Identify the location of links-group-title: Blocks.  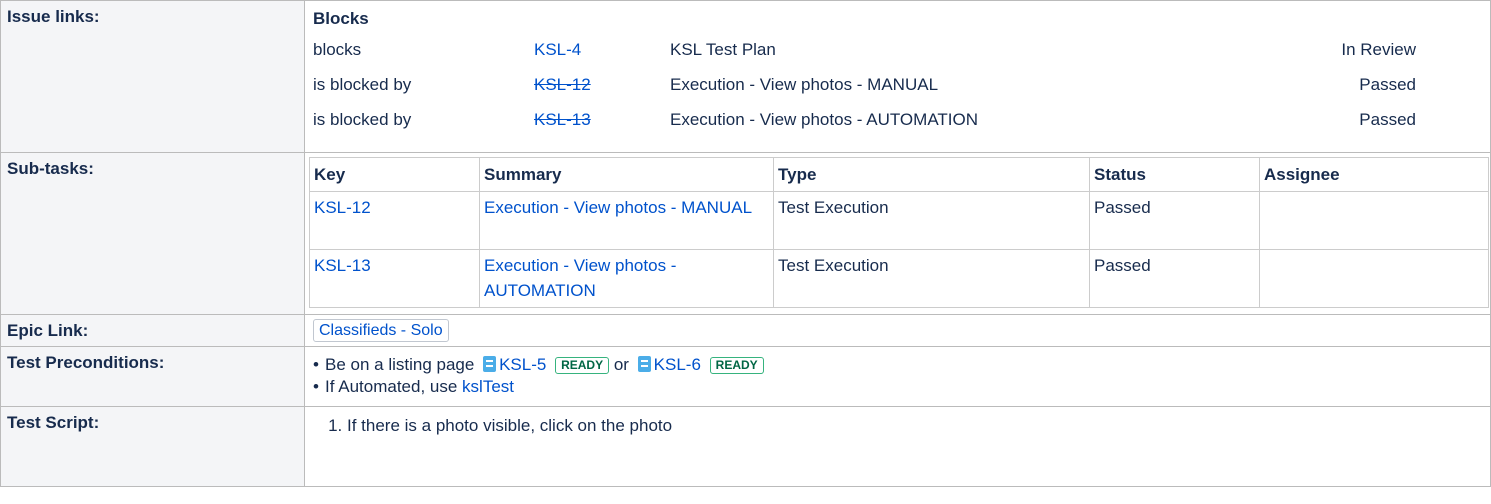
(341, 18).